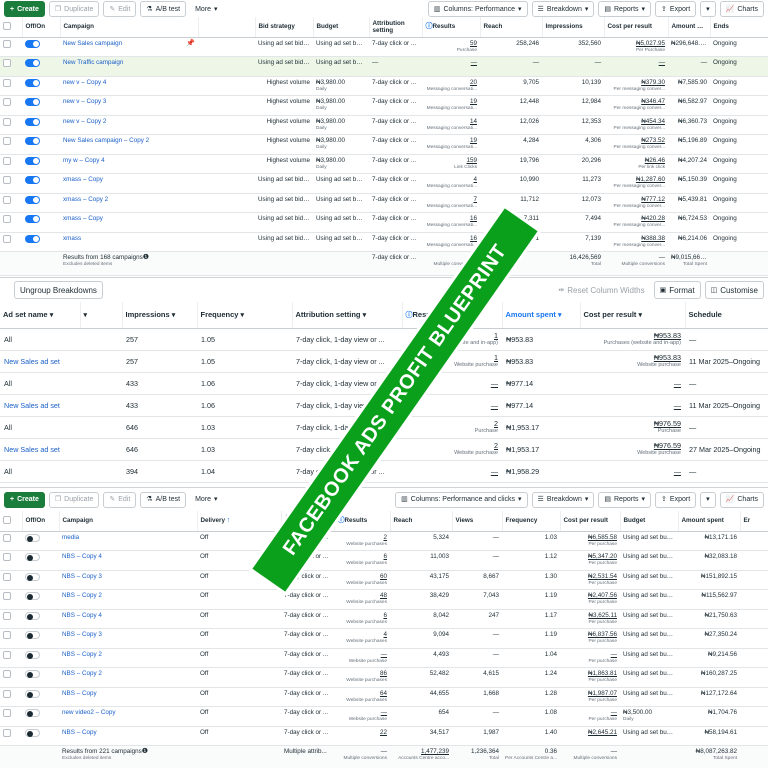 This screenshot has width=768, height=768. Describe the element at coordinates (573, 27) in the screenshot. I see `col-impressions: Impressions` at that location.